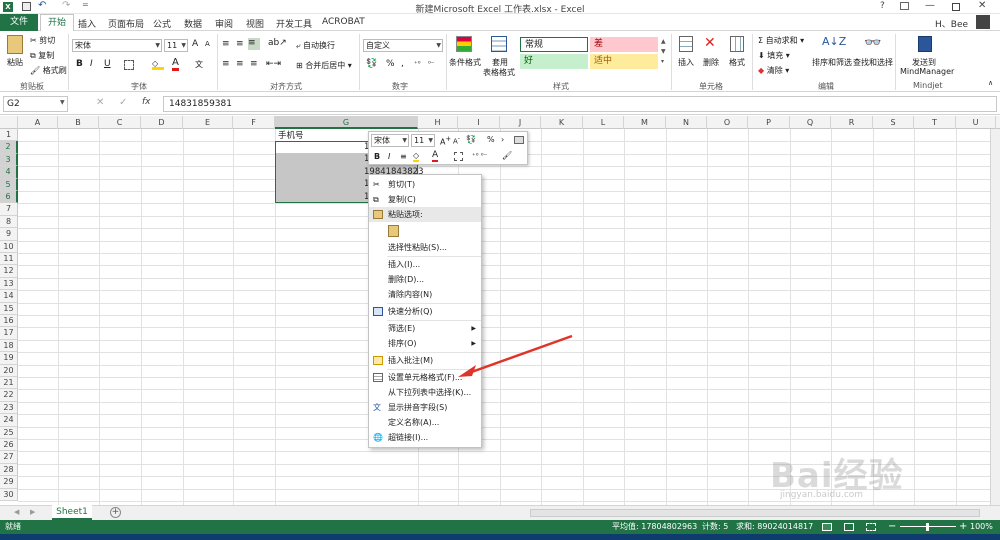 This screenshot has height=540, width=1000. What do you see at coordinates (199, 64) in the screenshot?
I see `phonetic-icon: 文` at bounding box center [199, 64].